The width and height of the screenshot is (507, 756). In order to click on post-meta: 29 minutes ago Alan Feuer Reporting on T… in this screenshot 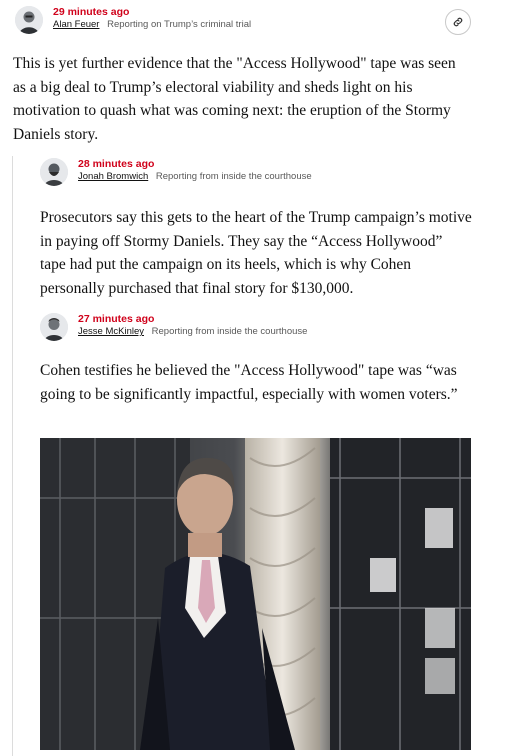, I will do `click(152, 18)`.